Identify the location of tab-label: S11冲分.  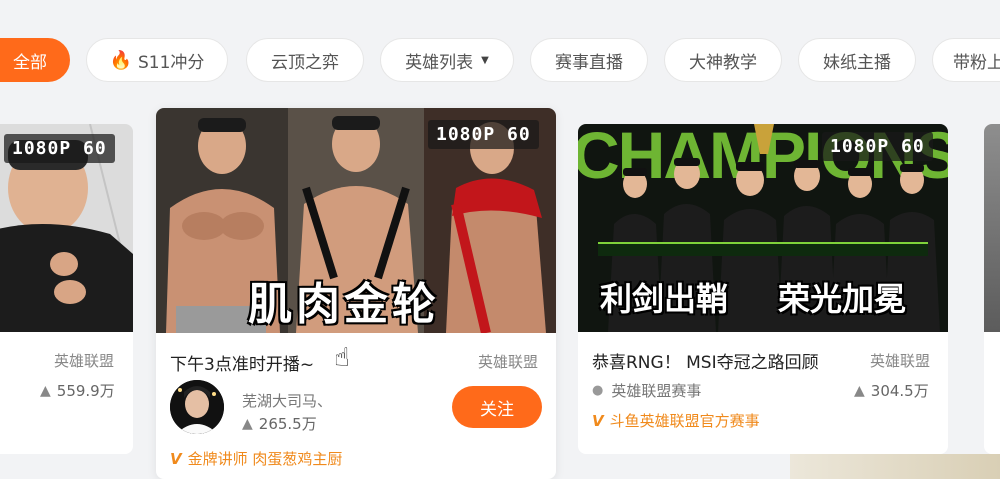
(171, 62).